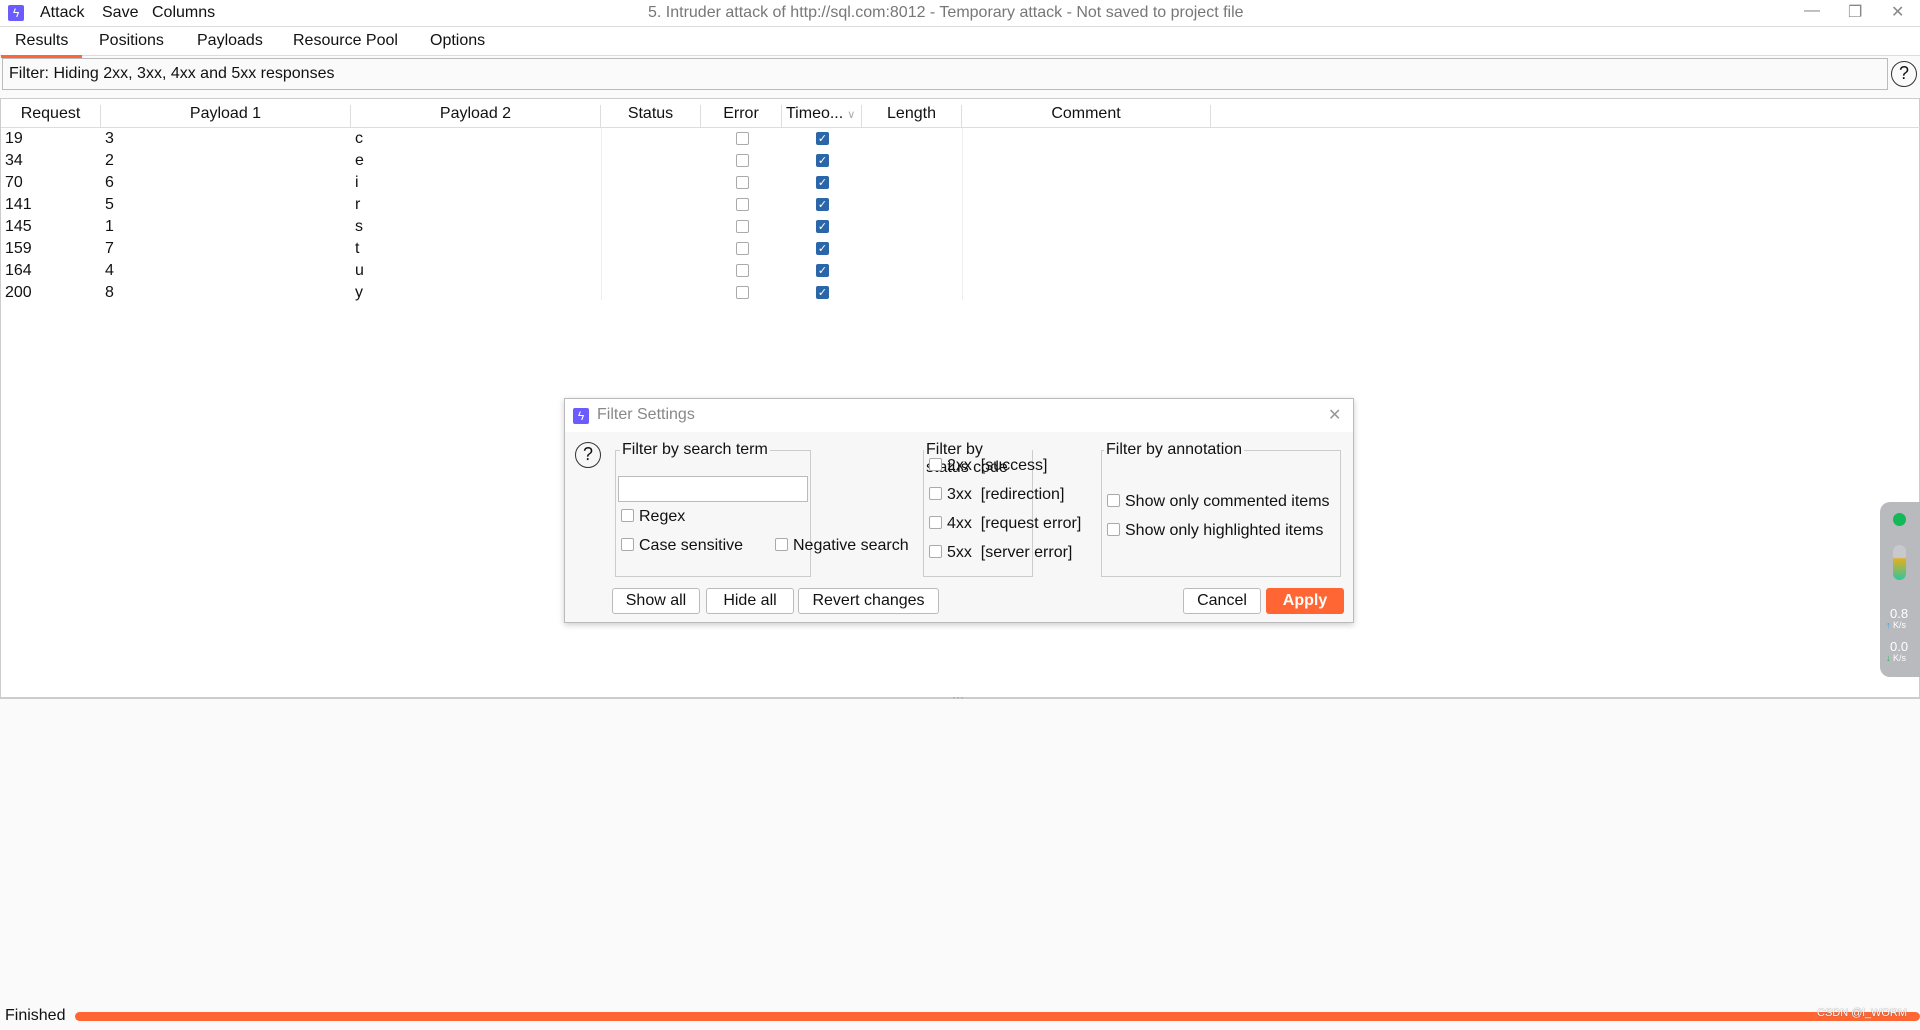 The image size is (1920, 1030). What do you see at coordinates (62, 13) in the screenshot?
I see `menu-attack: Attack` at bounding box center [62, 13].